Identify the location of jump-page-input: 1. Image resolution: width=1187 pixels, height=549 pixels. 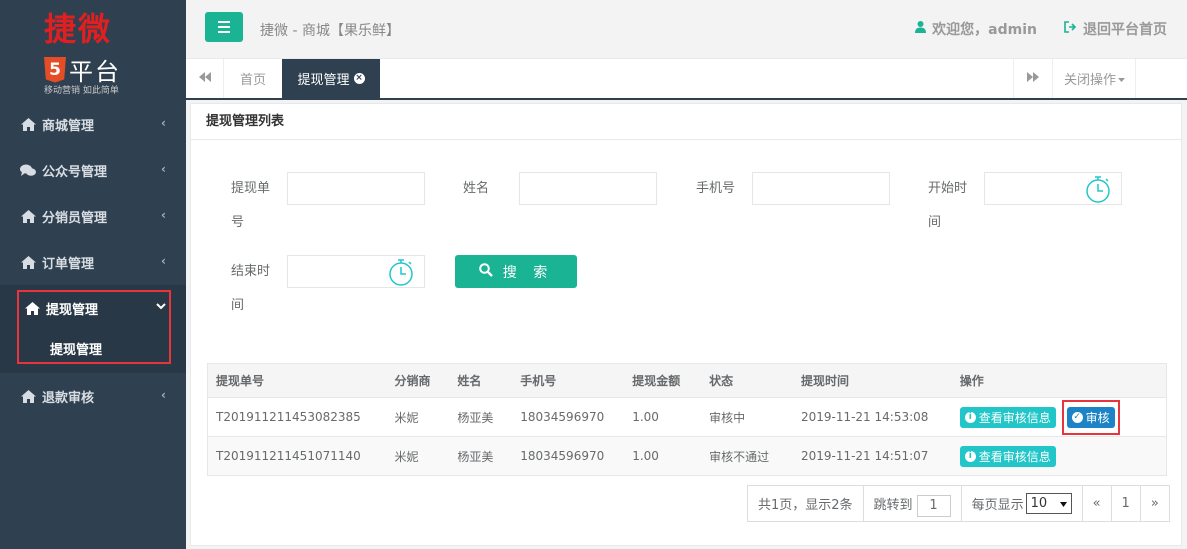
(933, 505).